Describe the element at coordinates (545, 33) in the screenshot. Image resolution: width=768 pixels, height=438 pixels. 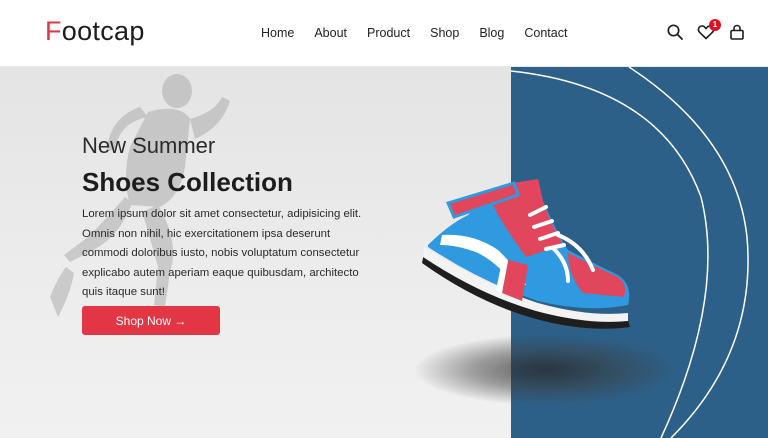
I see `nav-contact: Contact` at that location.